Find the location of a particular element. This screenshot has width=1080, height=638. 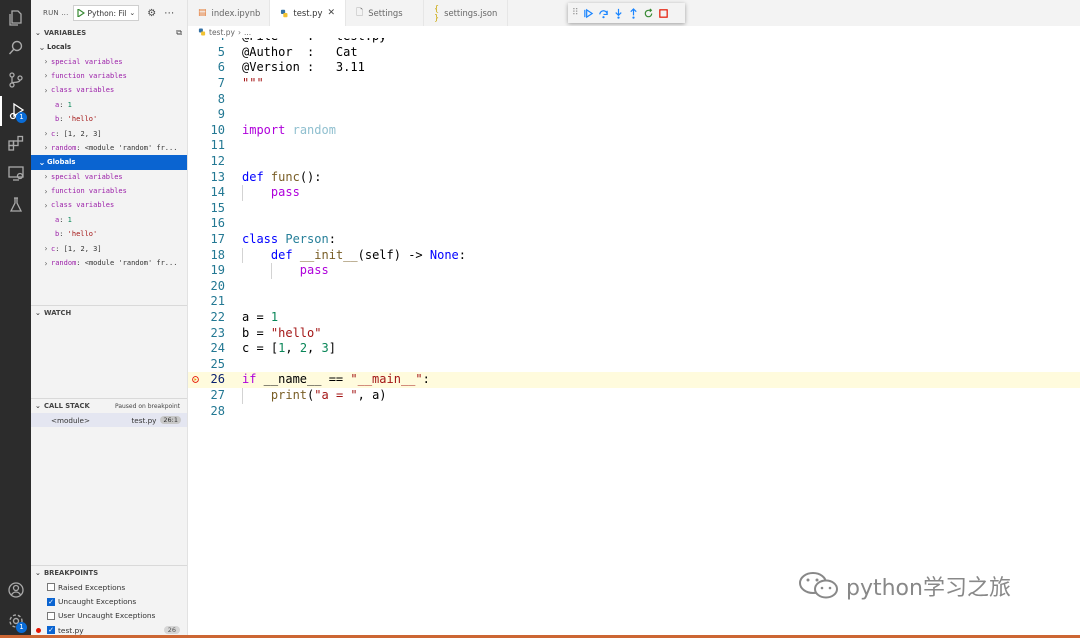

account-icon is located at coordinates (15, 590).